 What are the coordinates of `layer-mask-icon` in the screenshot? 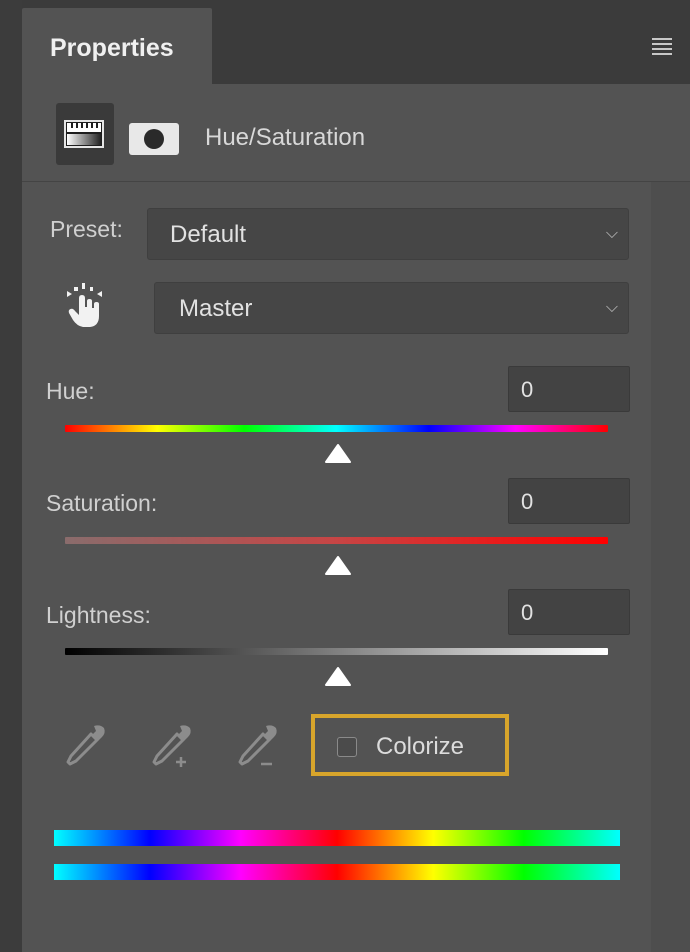 It's located at (154, 141).